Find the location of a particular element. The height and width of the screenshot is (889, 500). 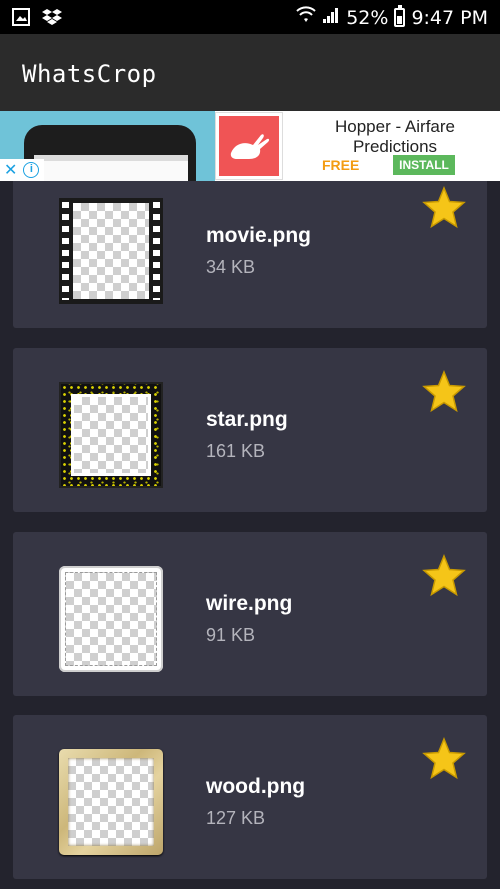

app-bar: WhatsCrop is located at coordinates (250, 72).